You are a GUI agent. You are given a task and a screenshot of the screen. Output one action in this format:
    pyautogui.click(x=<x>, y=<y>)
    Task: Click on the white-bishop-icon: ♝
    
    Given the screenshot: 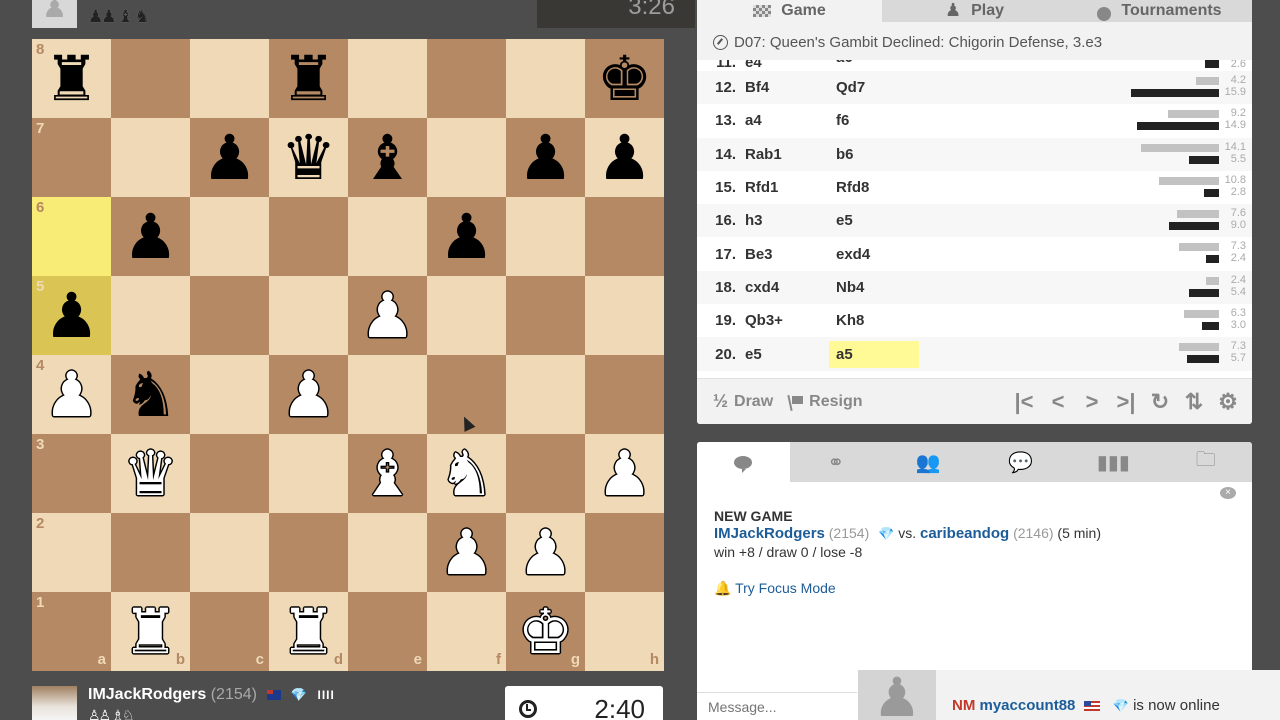 What is the action you would take?
    pyautogui.click(x=388, y=473)
    